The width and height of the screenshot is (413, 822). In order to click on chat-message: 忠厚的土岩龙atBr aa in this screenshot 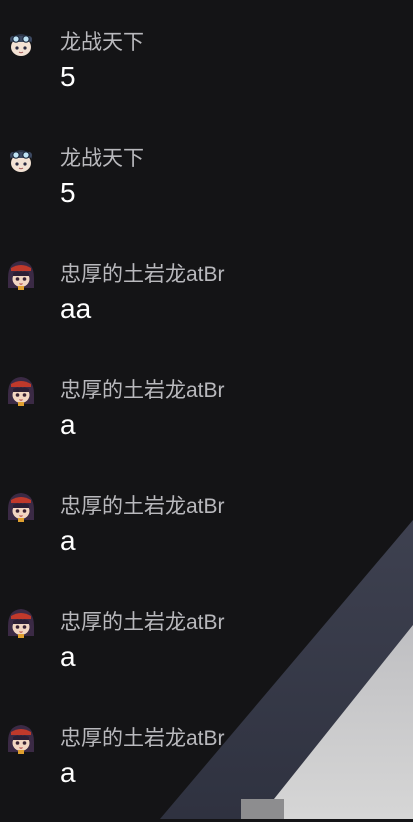, I will do `click(206, 308)`.